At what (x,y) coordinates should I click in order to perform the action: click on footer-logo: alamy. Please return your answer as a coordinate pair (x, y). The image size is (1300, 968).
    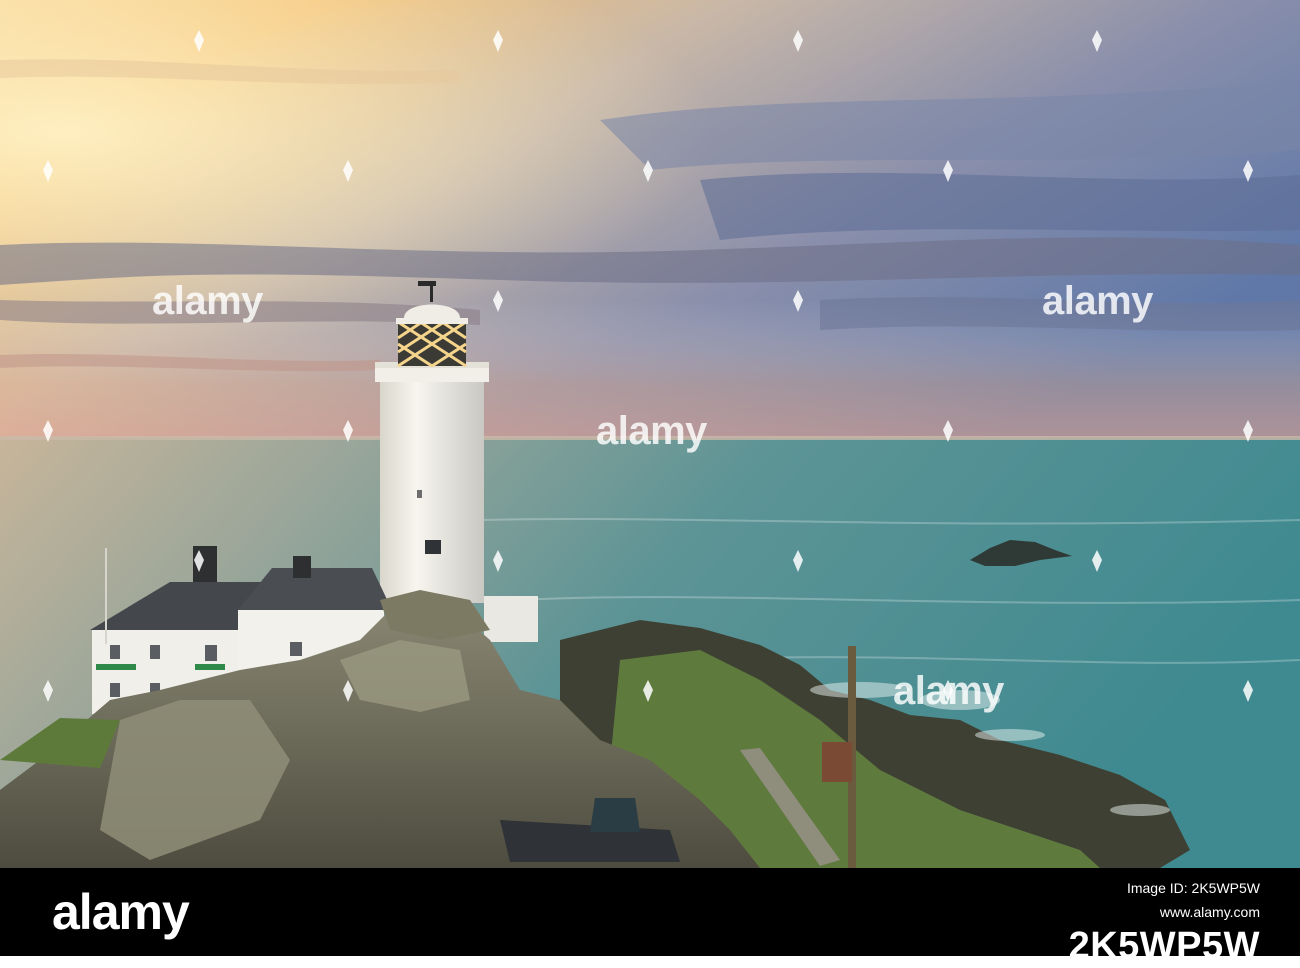
    Looking at the image, I should click on (121, 912).